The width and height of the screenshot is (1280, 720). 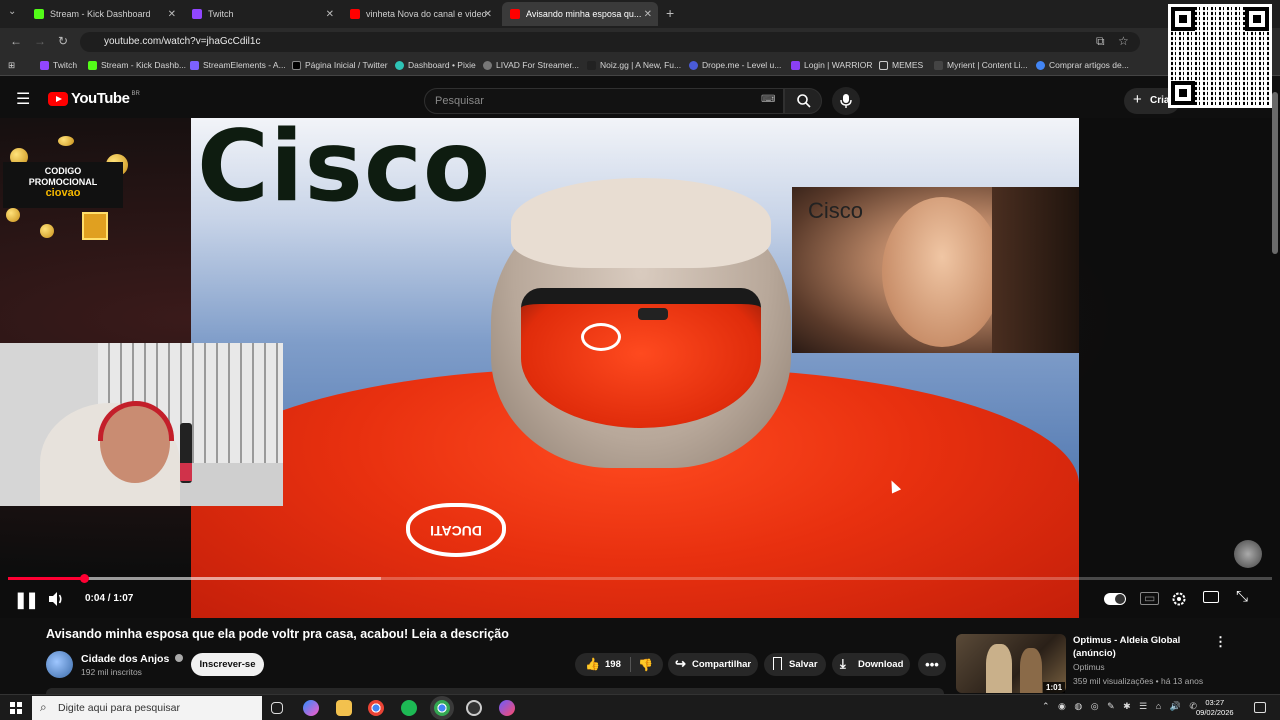 I want to click on search-button, so click(x=803, y=101).